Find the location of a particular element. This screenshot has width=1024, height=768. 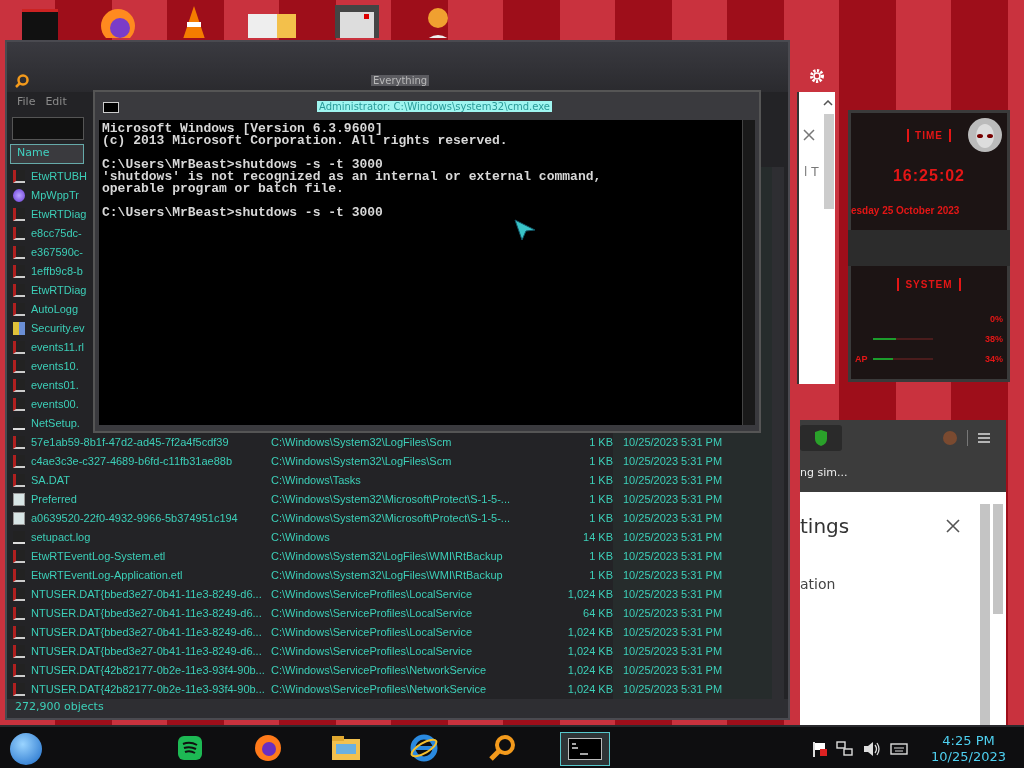

volume-icon is located at coordinates (872, 748).